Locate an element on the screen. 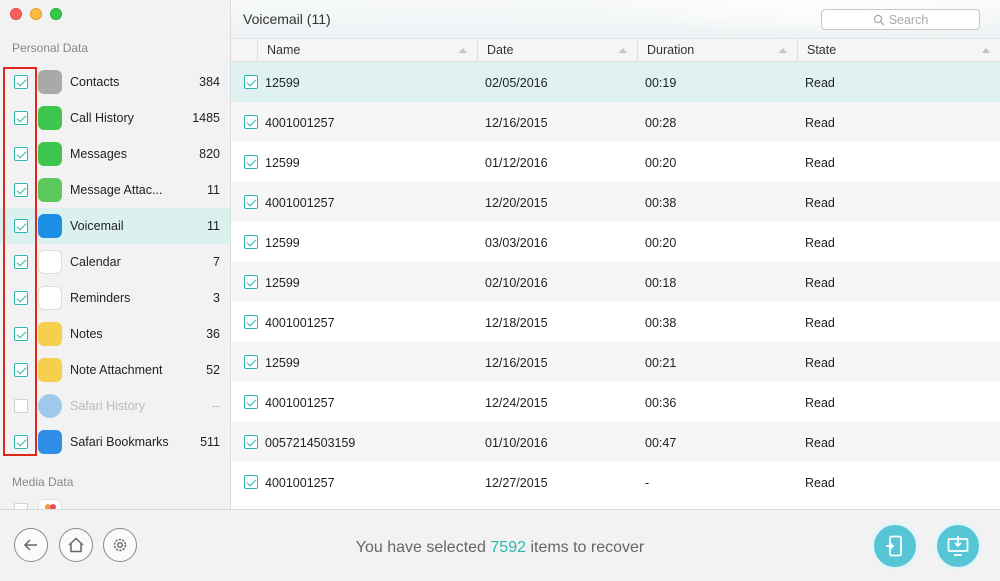 The image size is (1000, 581). table-row: 4001001257 12/24/2015 00:36 Read is located at coordinates (615, 402).